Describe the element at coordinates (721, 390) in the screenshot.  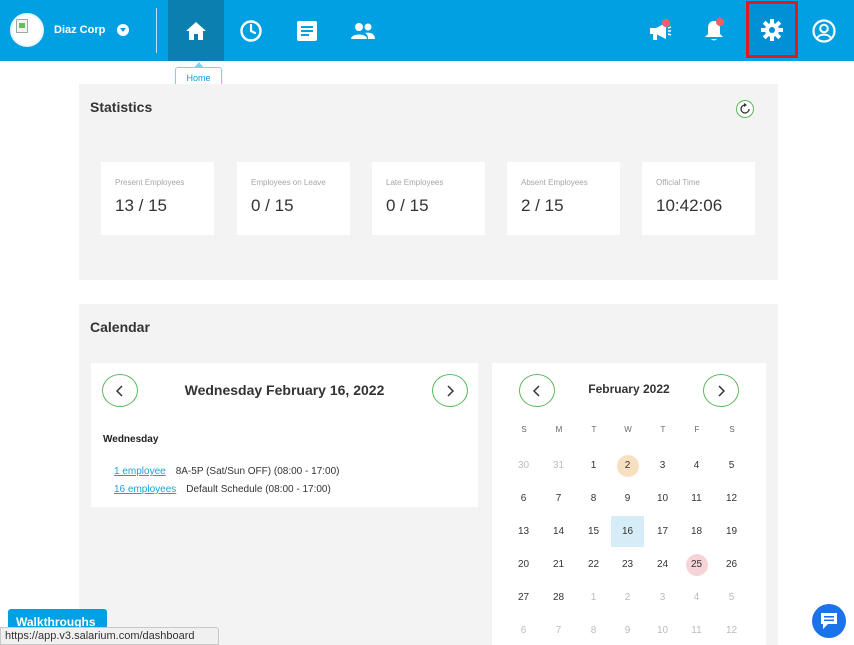
I see `next-month-button` at that location.